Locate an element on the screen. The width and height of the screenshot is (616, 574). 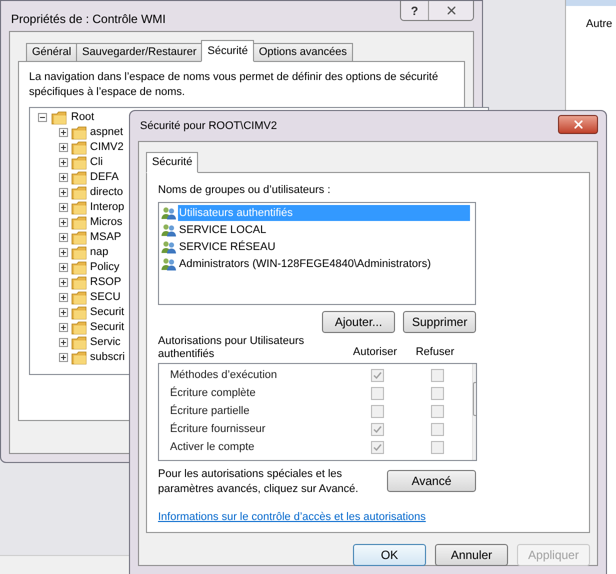
tree-item: SECU is located at coordinates (105, 297).